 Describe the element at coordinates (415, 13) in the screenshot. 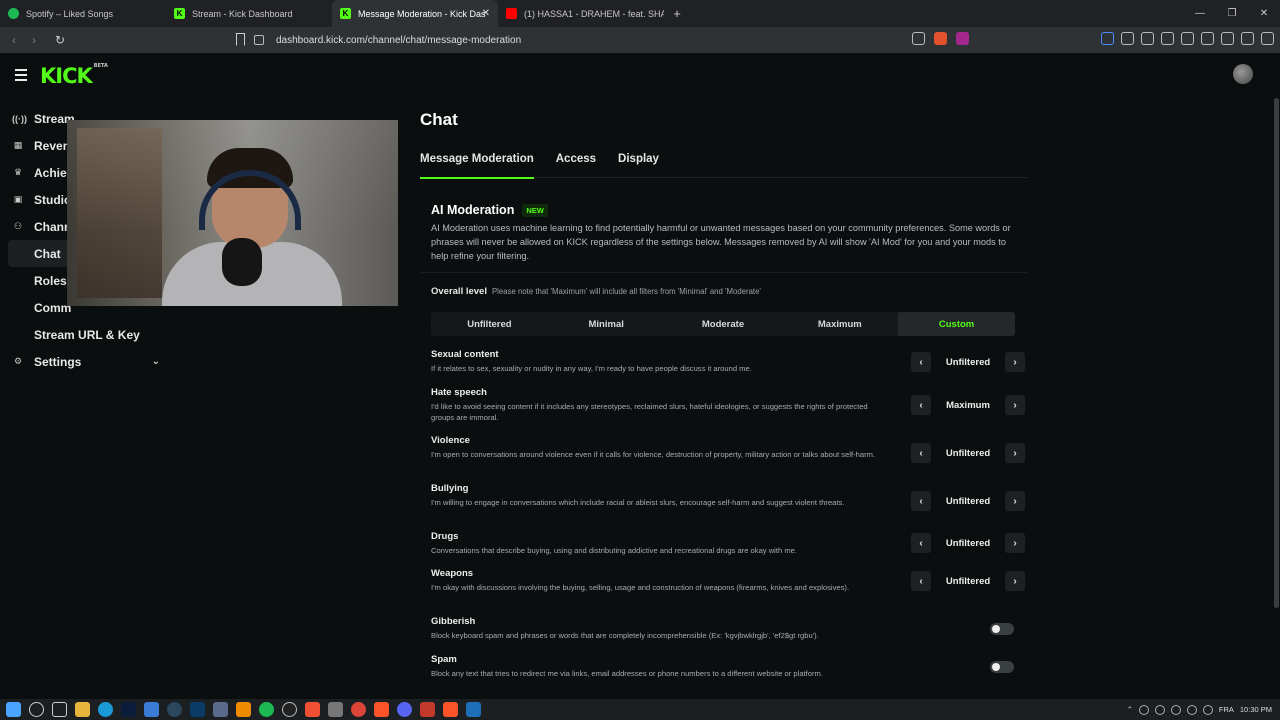

I see `browser-tab-message-moderation: K Message Moderation - Kick Das ✕` at that location.